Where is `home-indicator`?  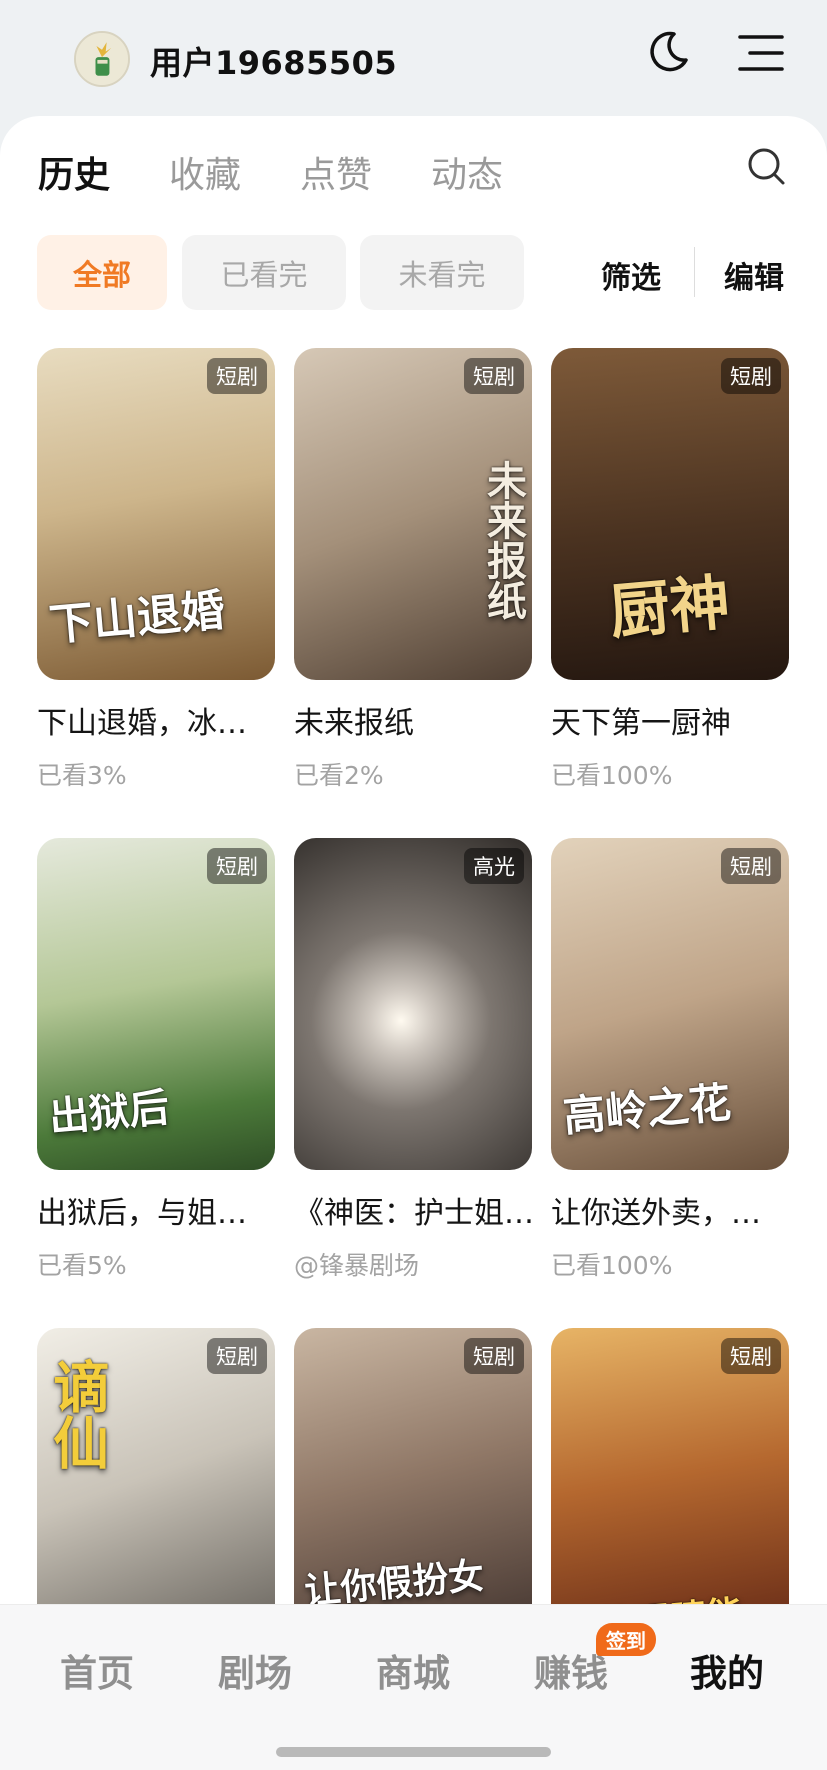
home-indicator is located at coordinates (413, 1752).